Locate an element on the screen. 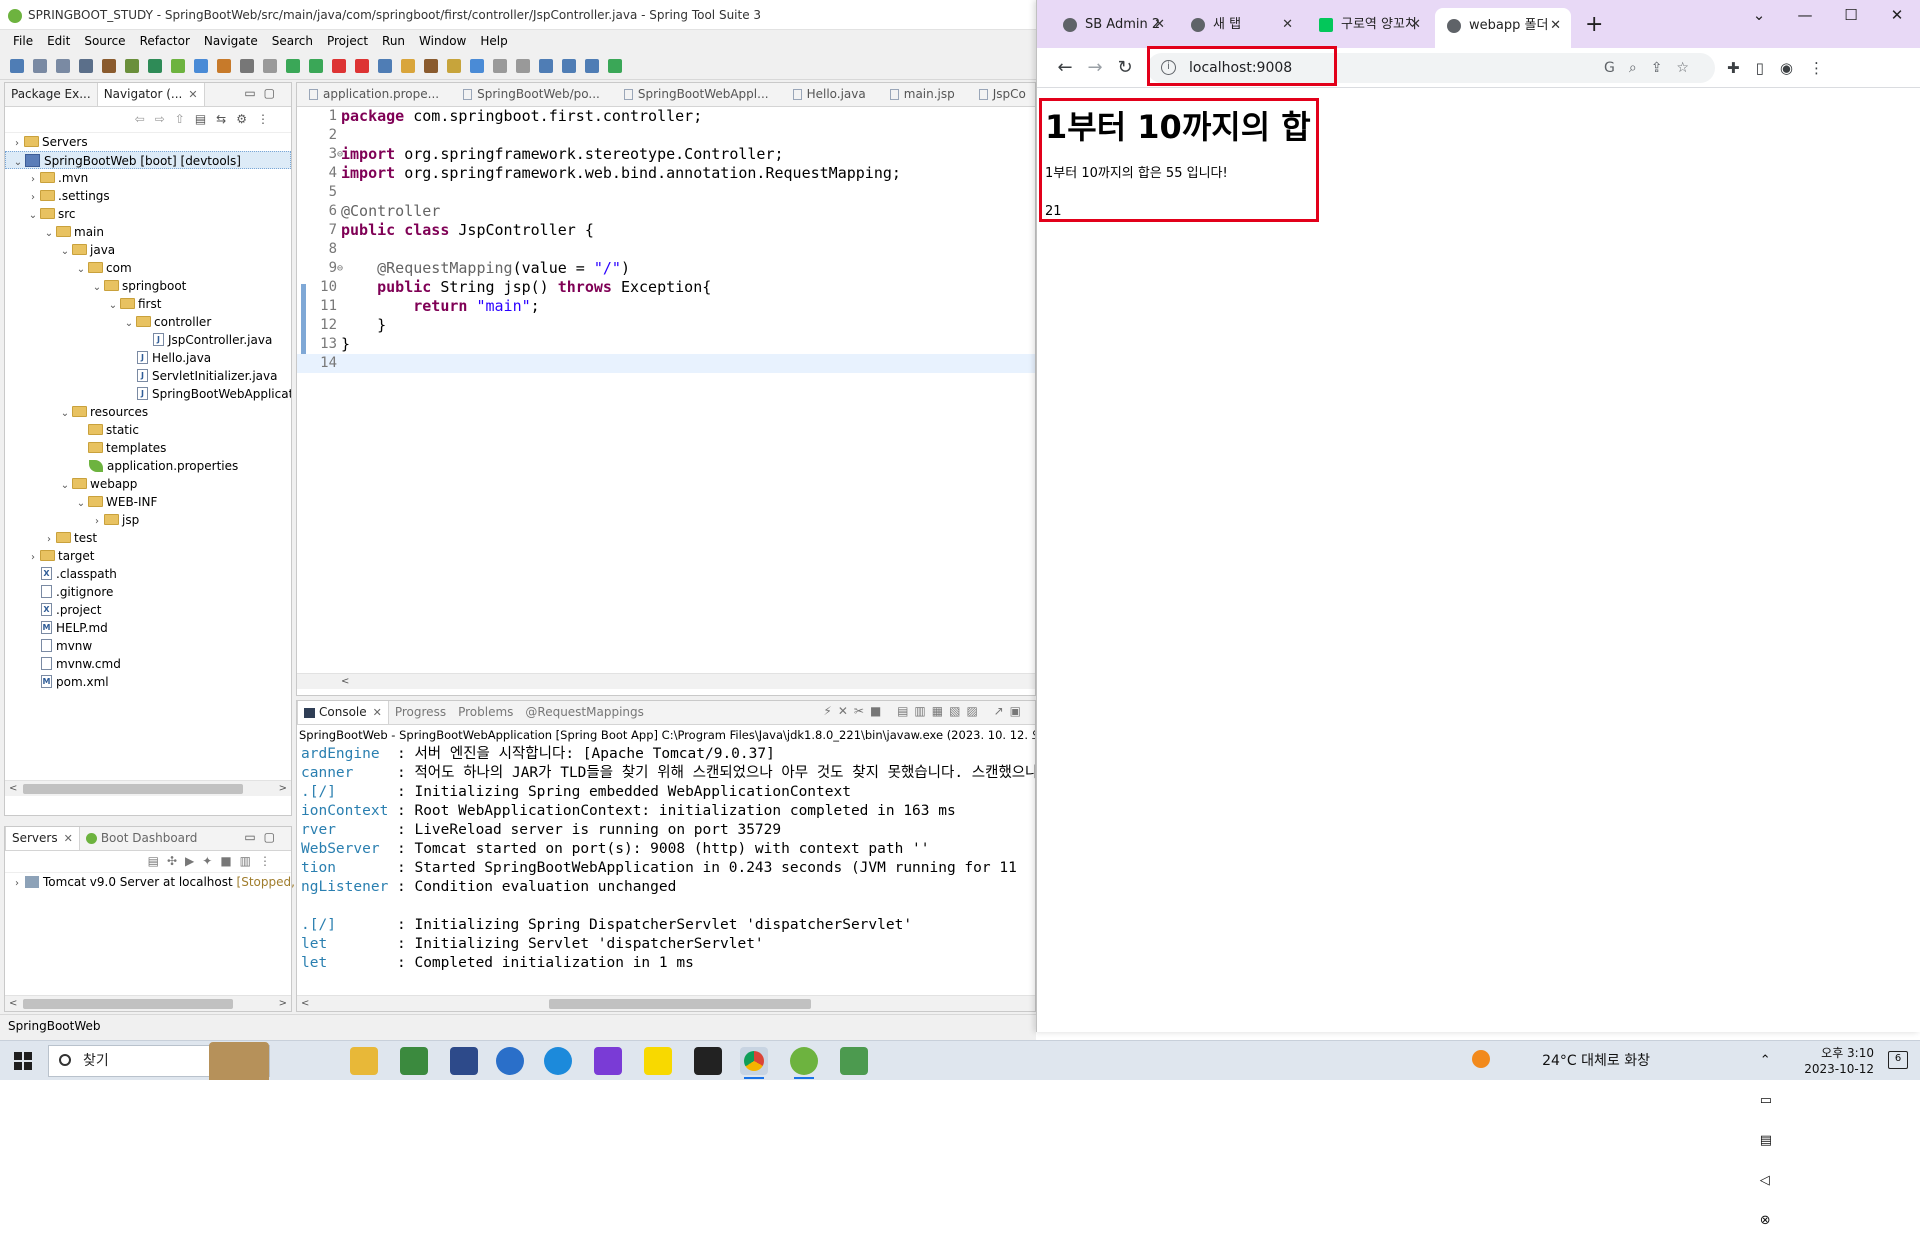  code-line: 11 return "main"; is located at coordinates (666, 306).